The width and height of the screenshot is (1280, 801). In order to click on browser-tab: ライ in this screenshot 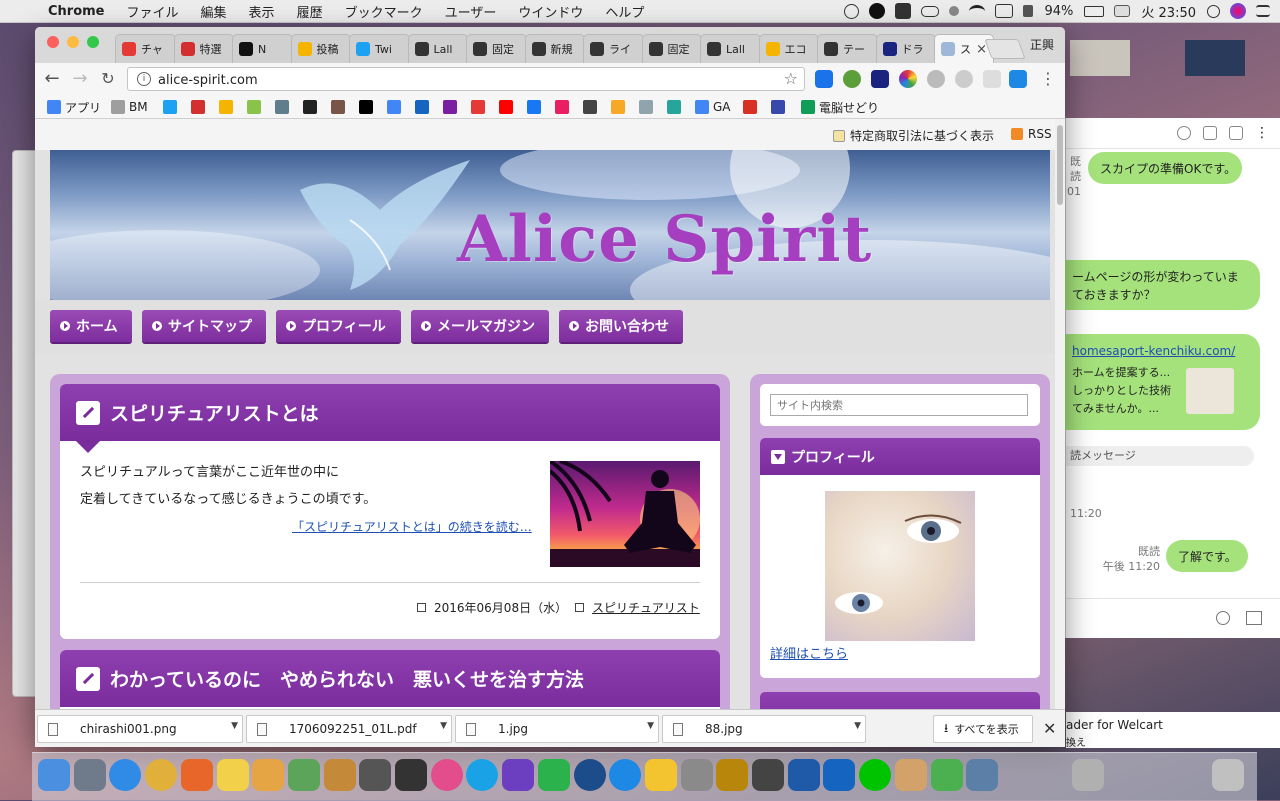, I will do `click(613, 48)`.